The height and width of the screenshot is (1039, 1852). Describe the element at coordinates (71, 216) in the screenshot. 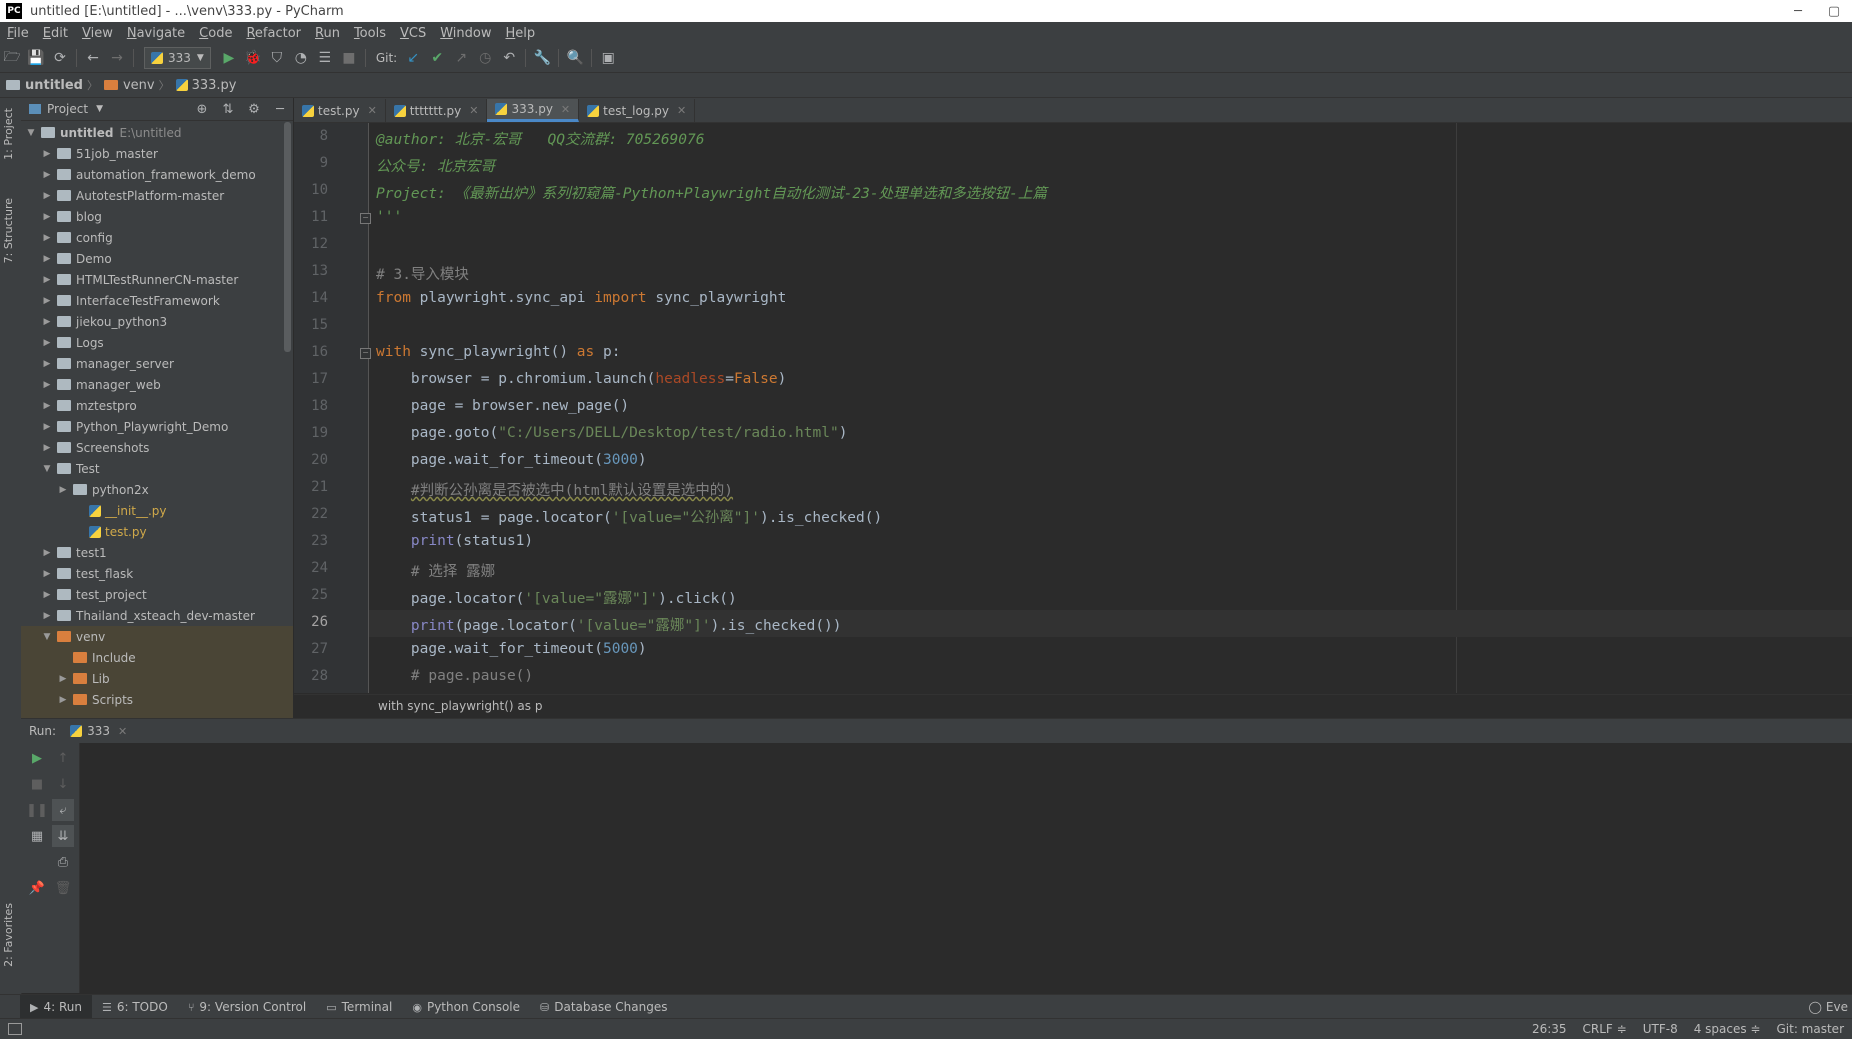

I see `tree-item: ▶ blog` at that location.